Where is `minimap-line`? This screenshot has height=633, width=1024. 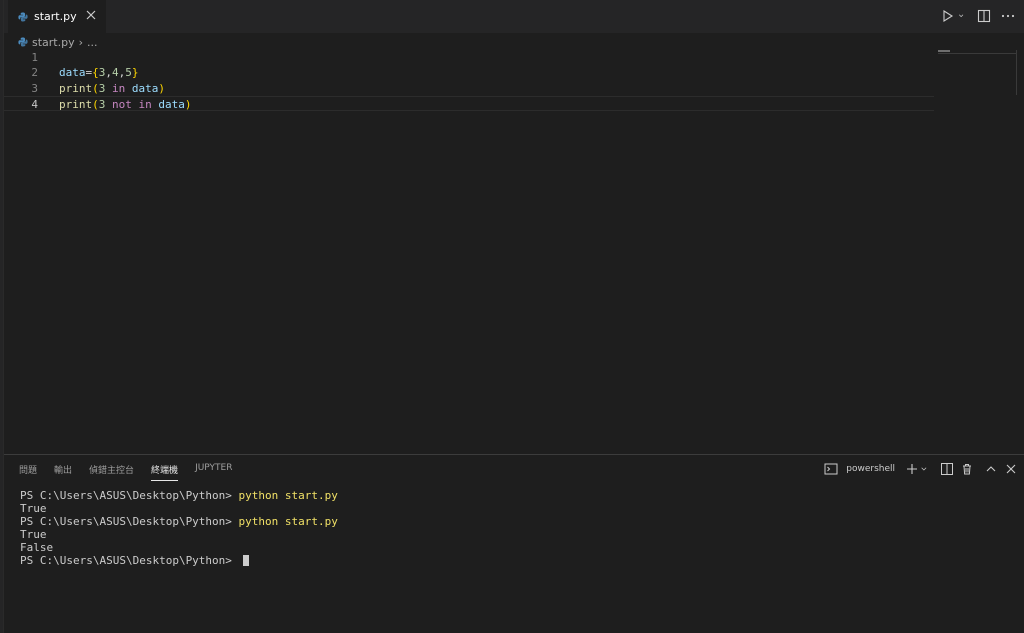 minimap-line is located at coordinates (977, 53).